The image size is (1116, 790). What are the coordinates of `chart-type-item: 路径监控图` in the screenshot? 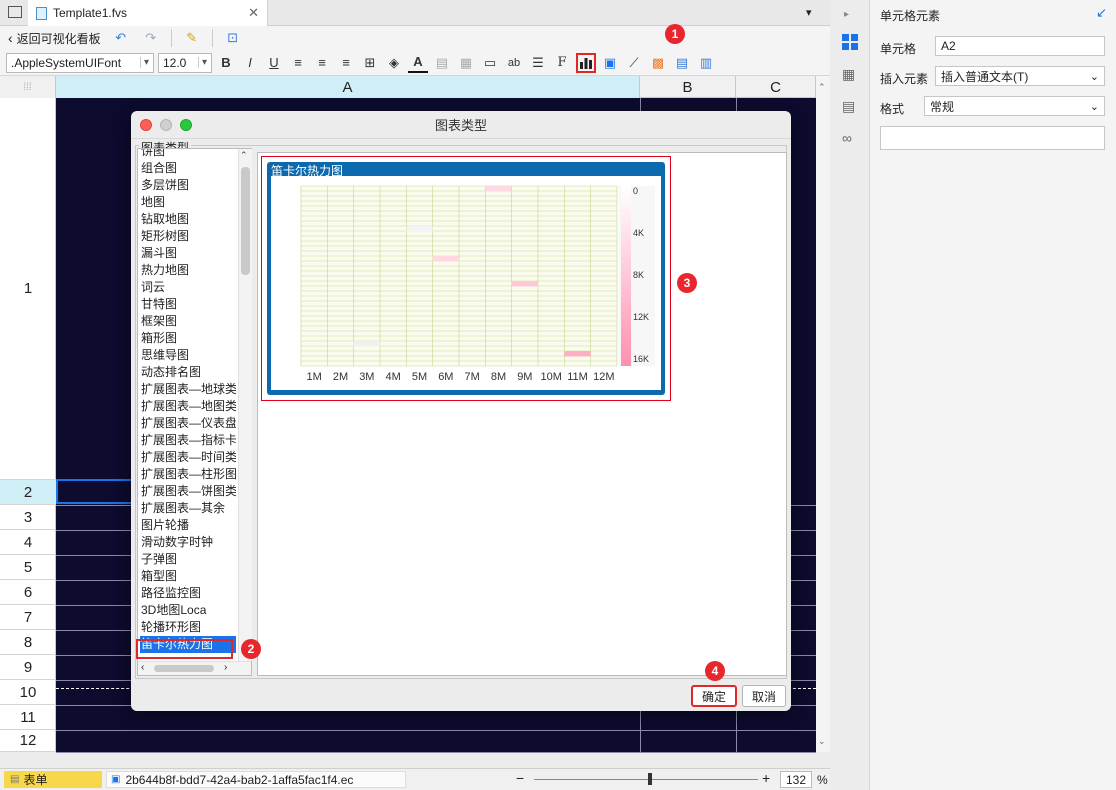 It's located at (188, 593).